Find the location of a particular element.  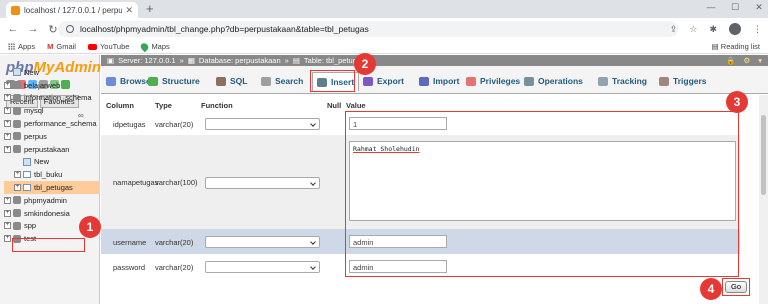

tab-label: Browse is located at coordinates (135, 81).